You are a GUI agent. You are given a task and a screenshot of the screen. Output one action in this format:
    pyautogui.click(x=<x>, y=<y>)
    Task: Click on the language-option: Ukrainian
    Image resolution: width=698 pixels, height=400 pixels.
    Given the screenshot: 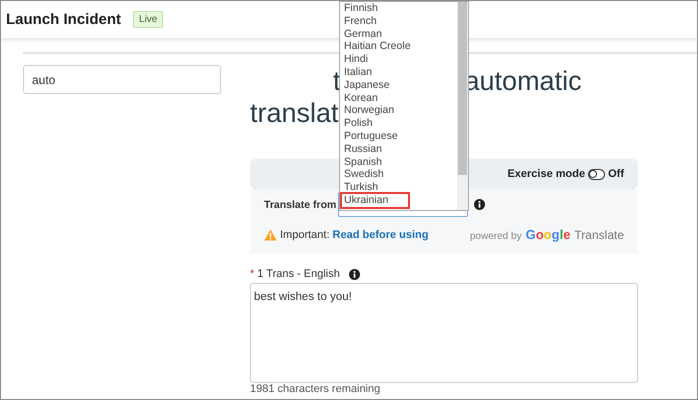 What is the action you would take?
    pyautogui.click(x=375, y=200)
    